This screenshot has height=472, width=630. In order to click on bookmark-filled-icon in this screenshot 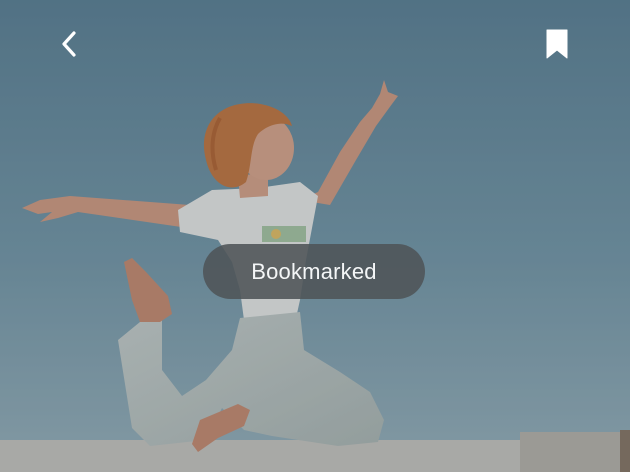, I will do `click(557, 44)`.